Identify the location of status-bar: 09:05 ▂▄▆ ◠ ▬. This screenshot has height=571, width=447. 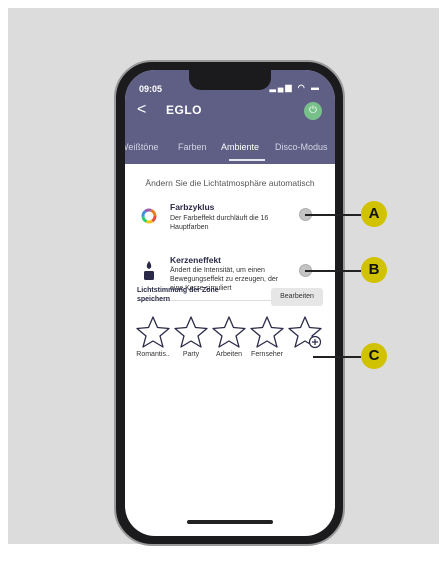
(230, 84).